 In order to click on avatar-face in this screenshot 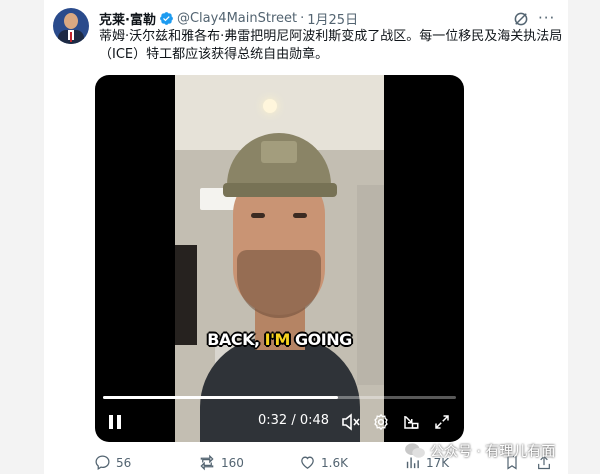, I will do `click(71, 21)`.